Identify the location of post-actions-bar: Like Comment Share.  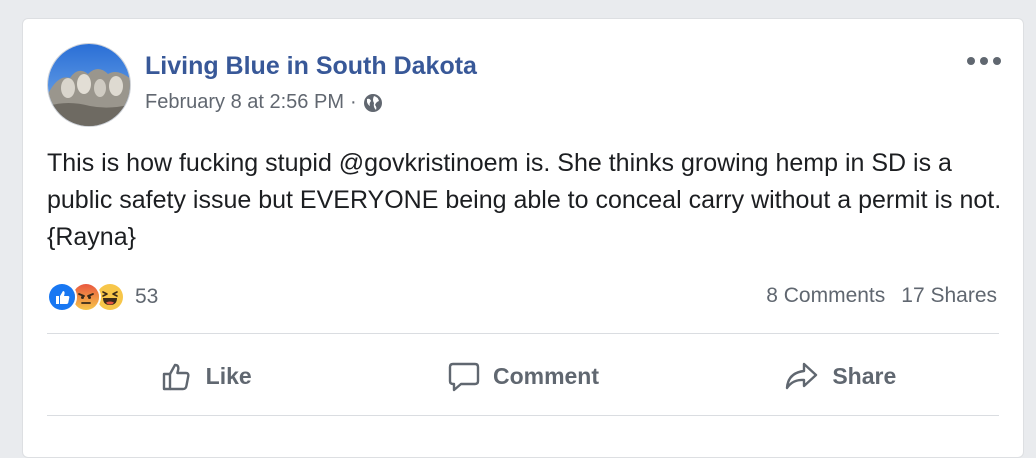
(523, 376).